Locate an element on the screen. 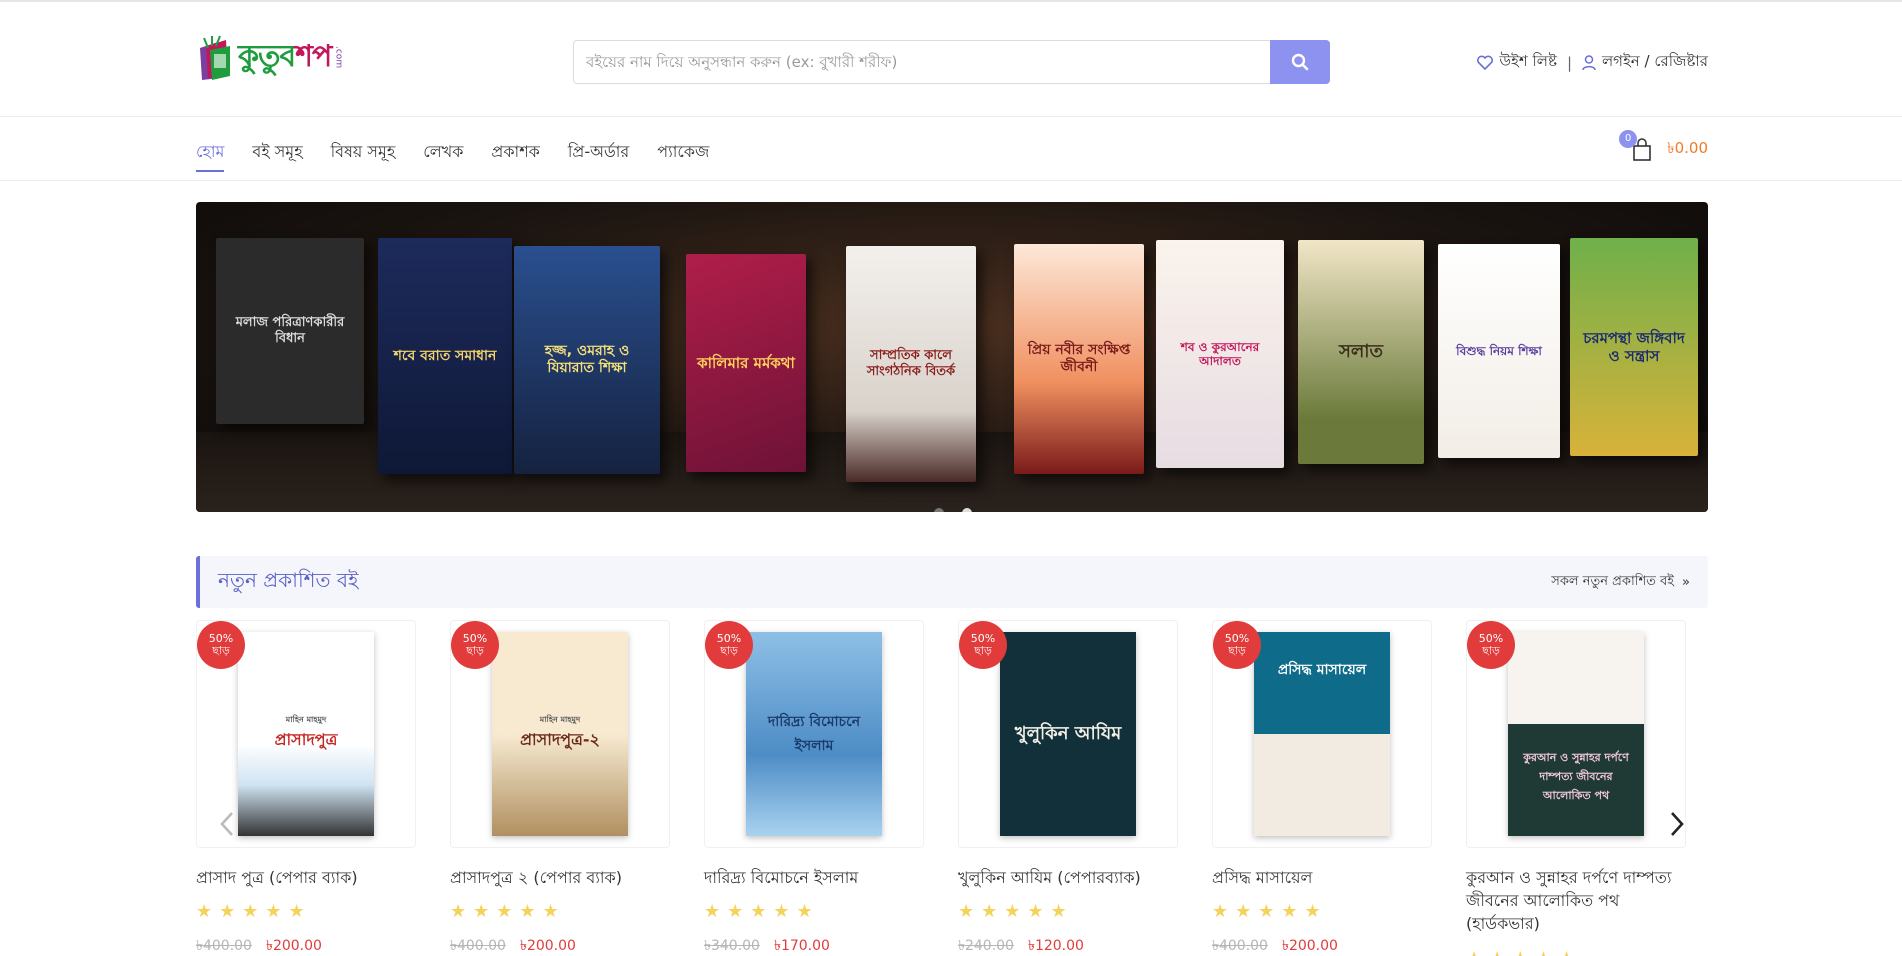 This screenshot has width=1902, height=956. login-label: লগইন / রেজিষ্টার is located at coordinates (1655, 61).